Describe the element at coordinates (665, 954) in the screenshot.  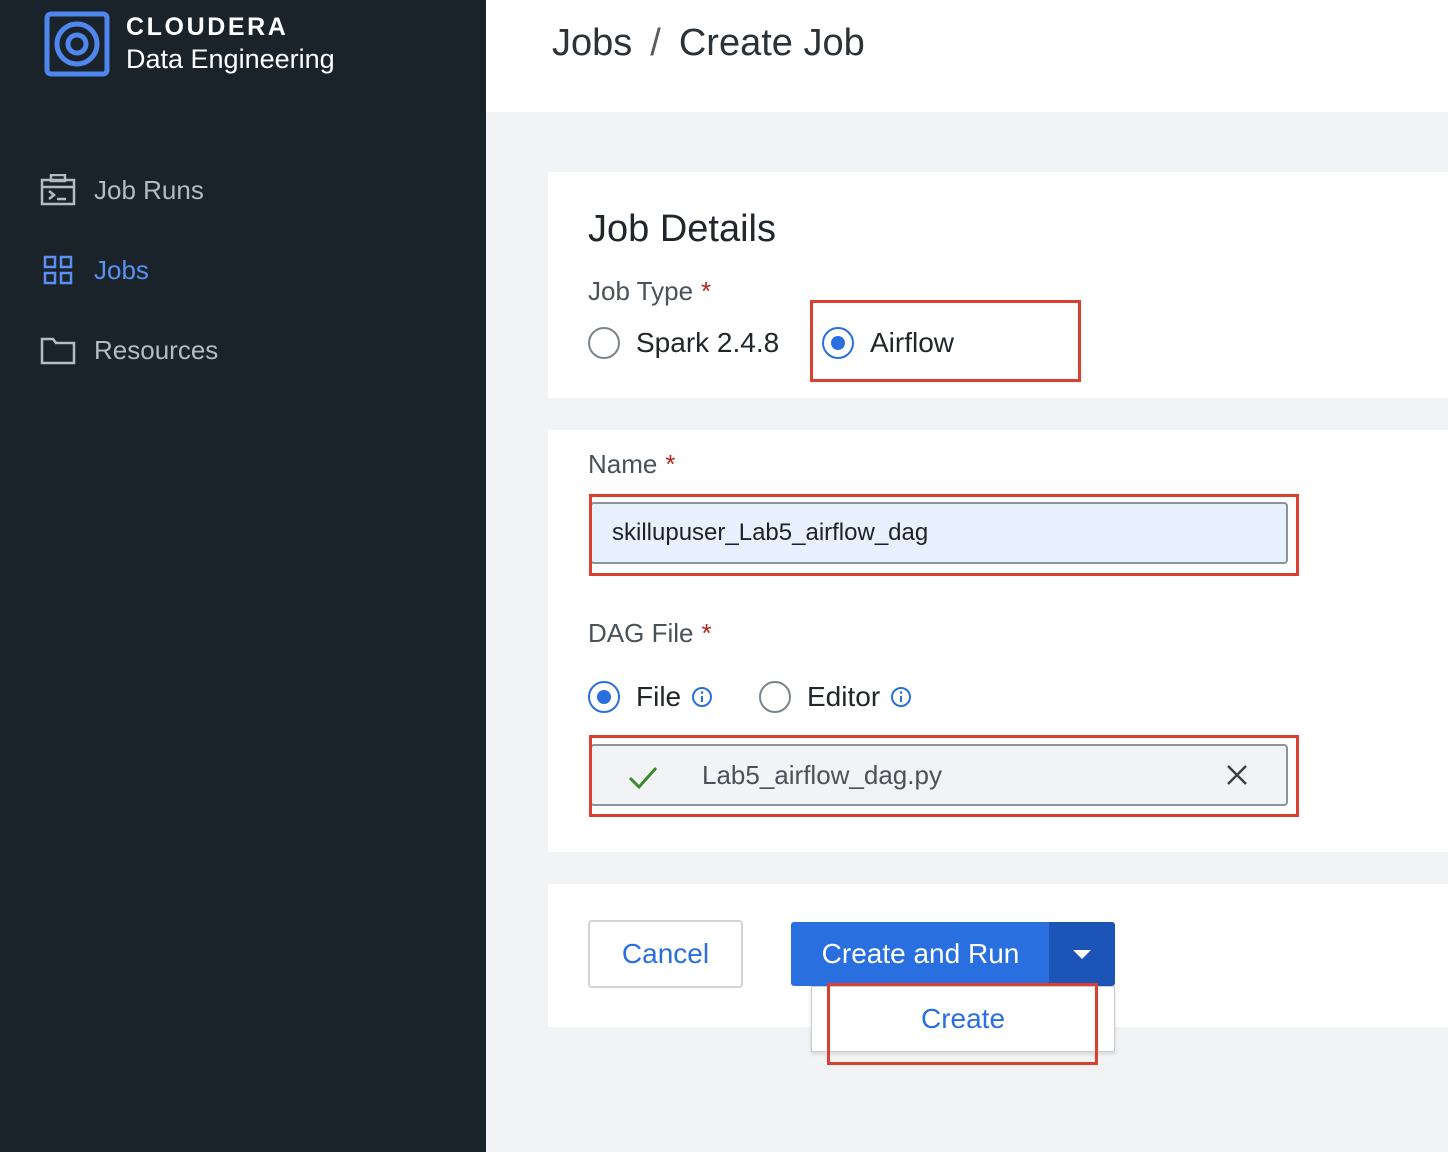
I see `cancel-button: Cancel` at that location.